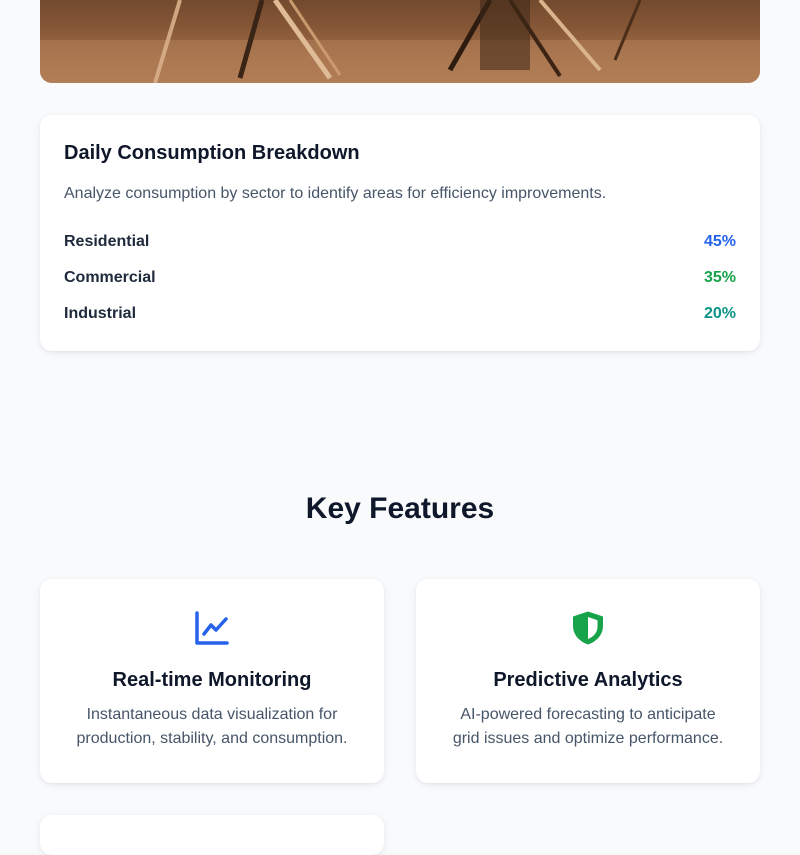 The image size is (800, 855). What do you see at coordinates (212, 153) in the screenshot?
I see `breakdown-title: Daily Consumption Breakdown` at bounding box center [212, 153].